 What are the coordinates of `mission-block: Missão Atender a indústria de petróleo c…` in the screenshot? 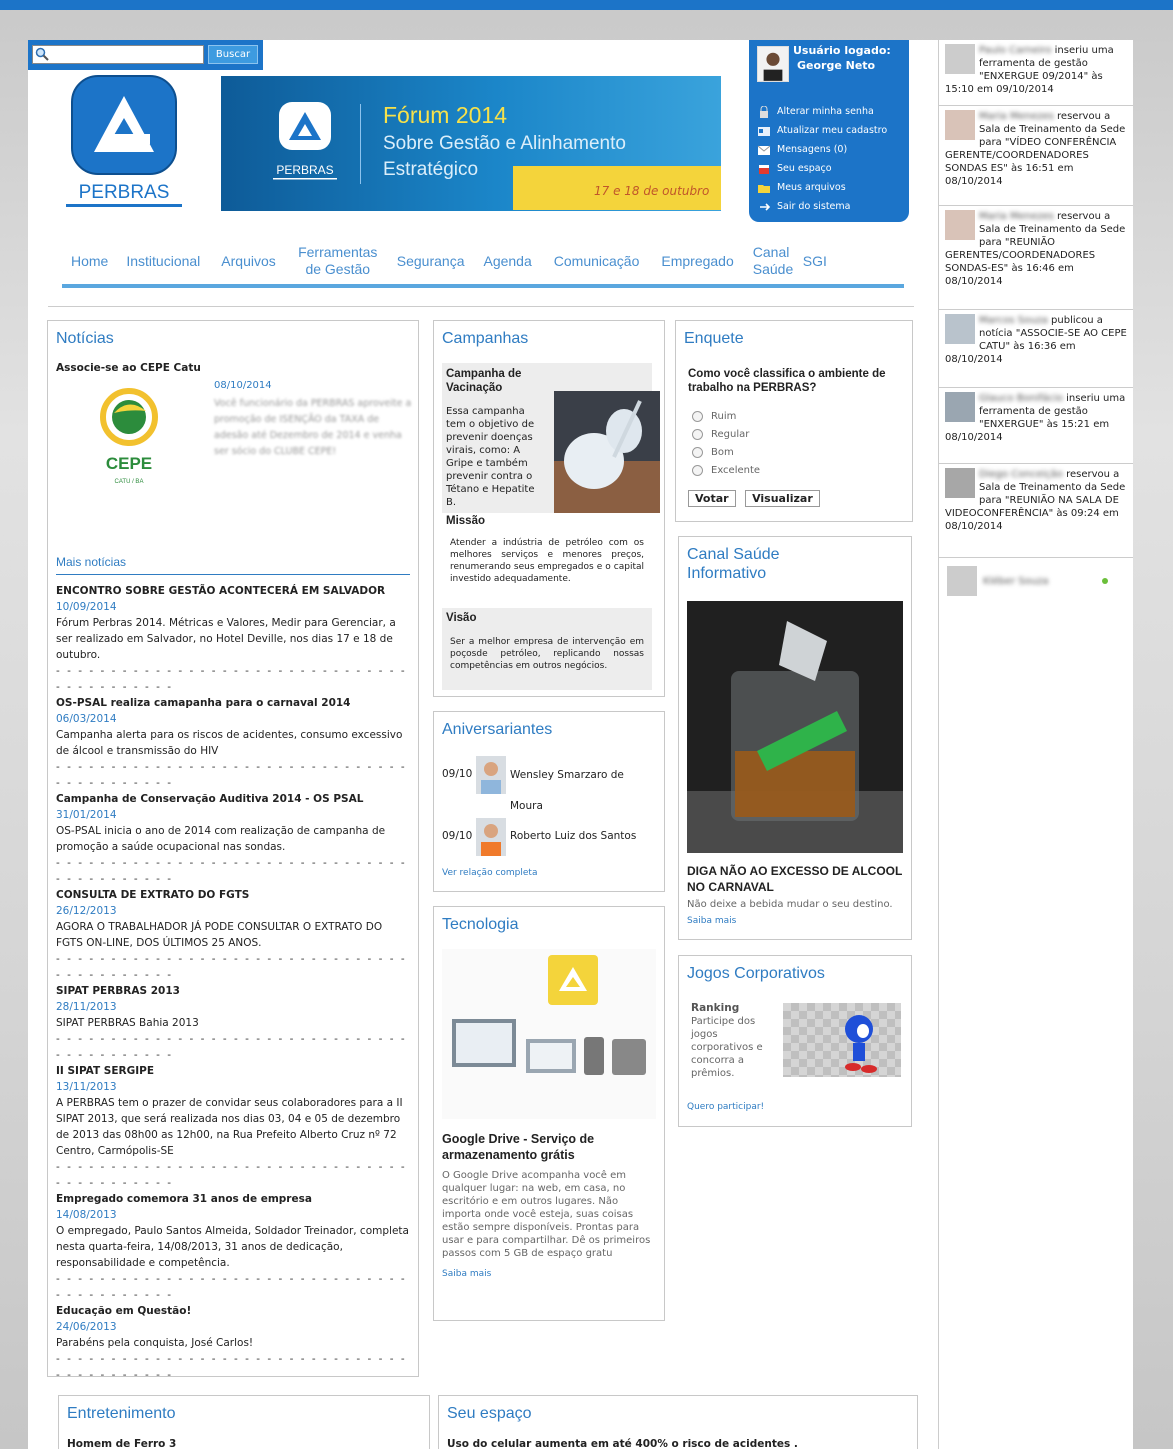 It's located at (547, 550).